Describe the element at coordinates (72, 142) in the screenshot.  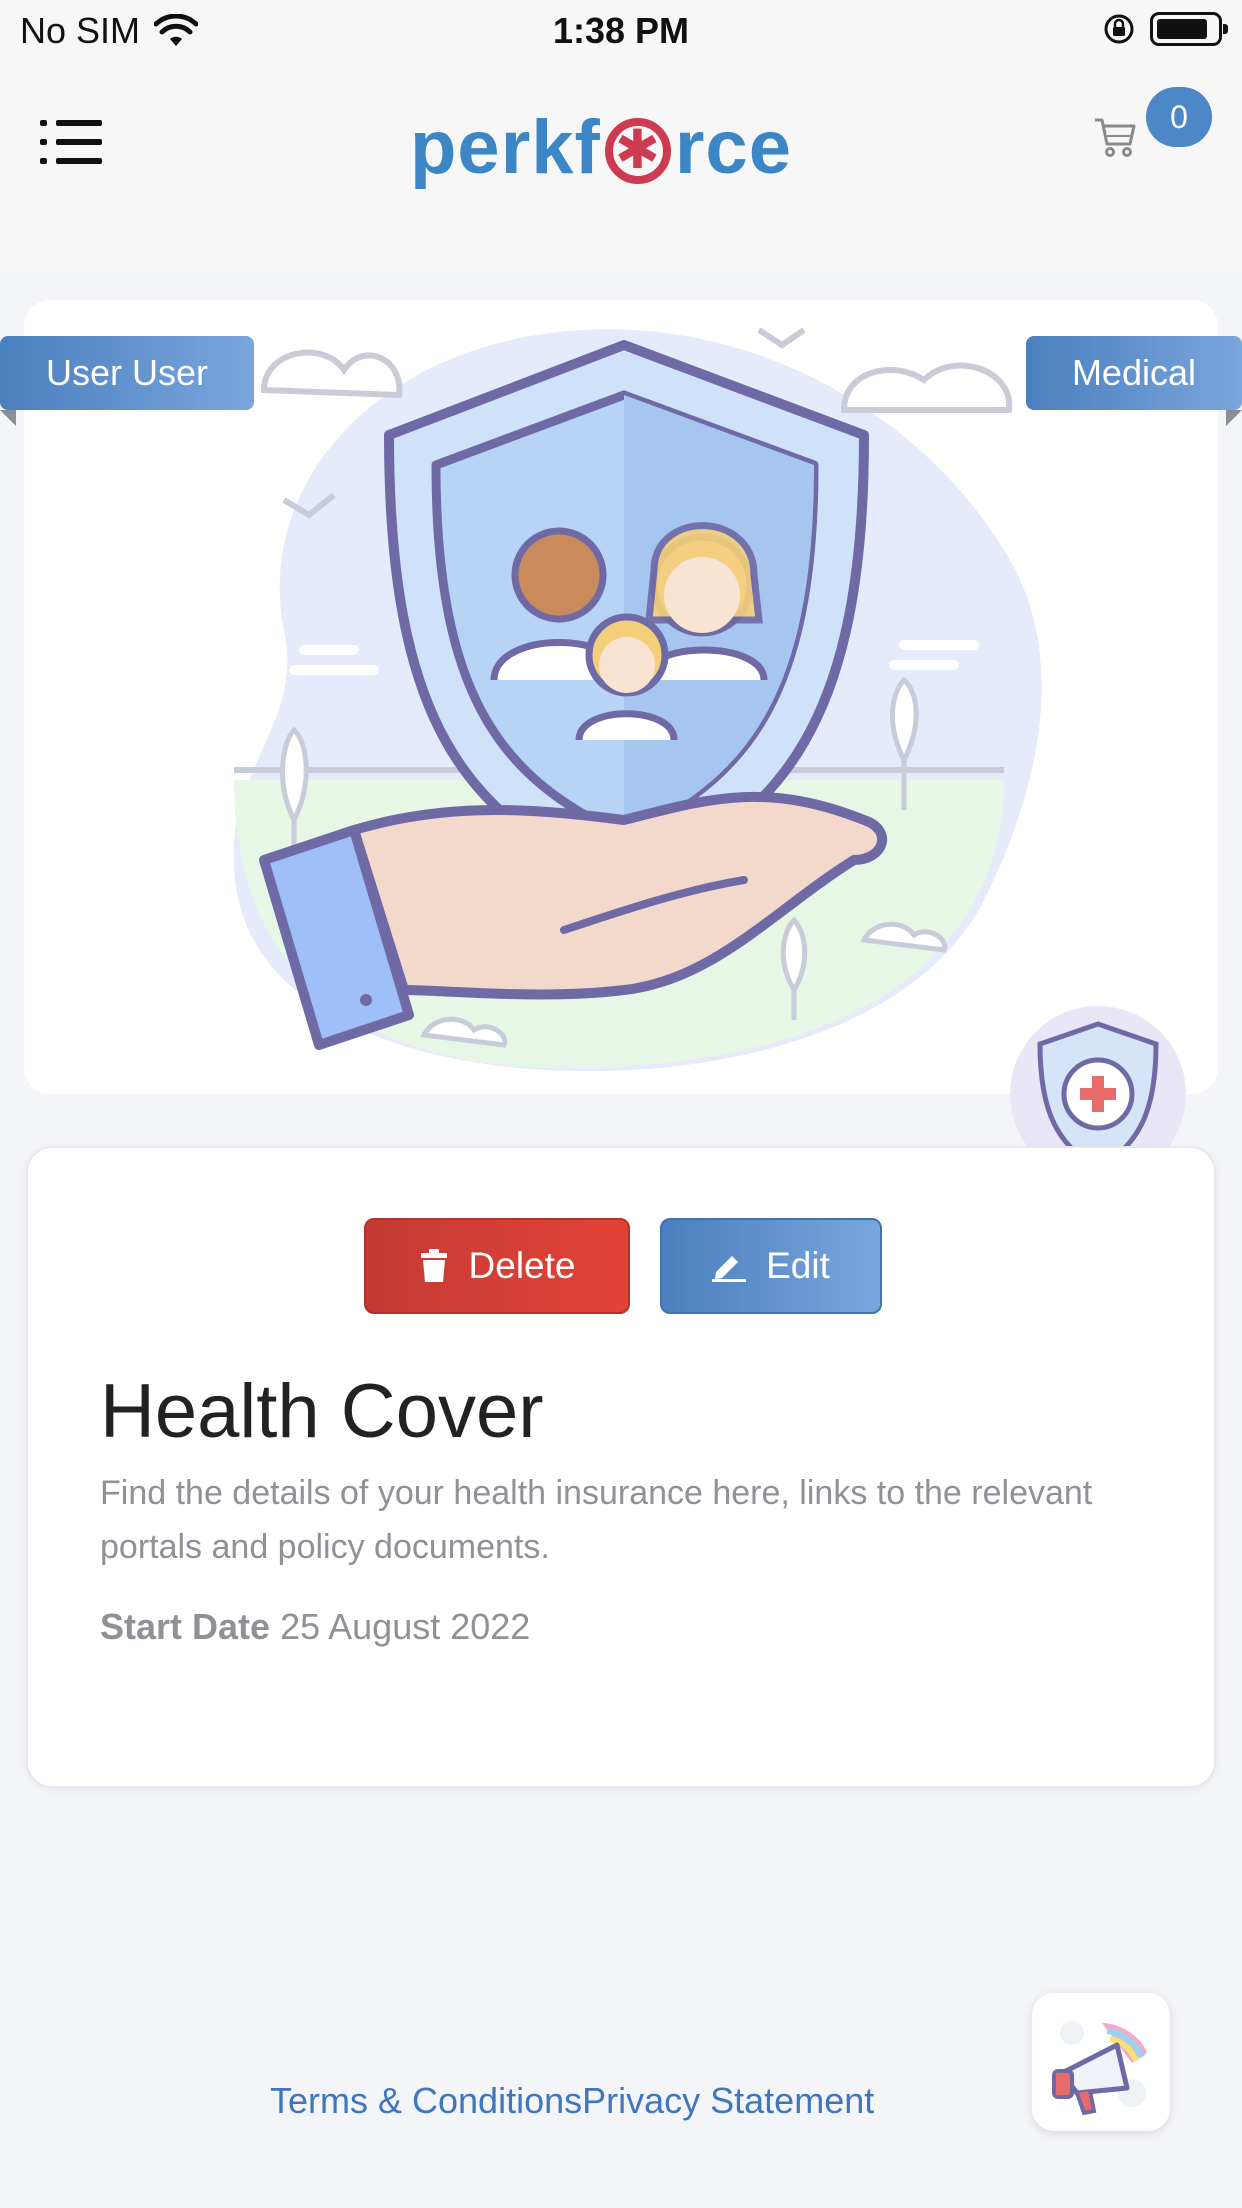
I see `menu-icon` at that location.